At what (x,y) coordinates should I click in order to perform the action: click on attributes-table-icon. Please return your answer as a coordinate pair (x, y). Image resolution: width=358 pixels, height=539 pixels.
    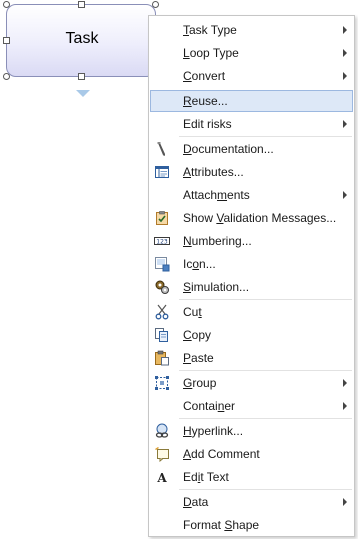
    Looking at the image, I should click on (162, 172).